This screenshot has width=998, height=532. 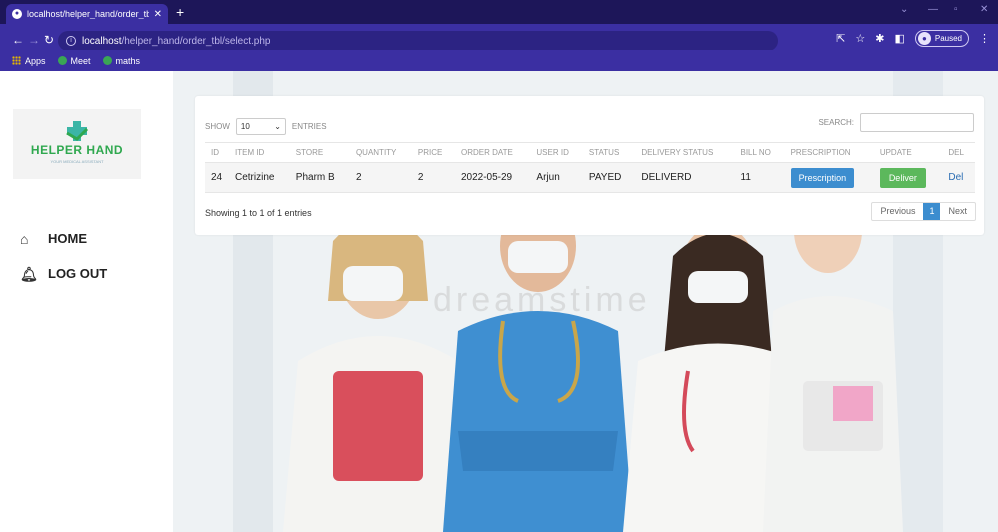 I want to click on bookmark-label: Meet, so click(x=80, y=60).